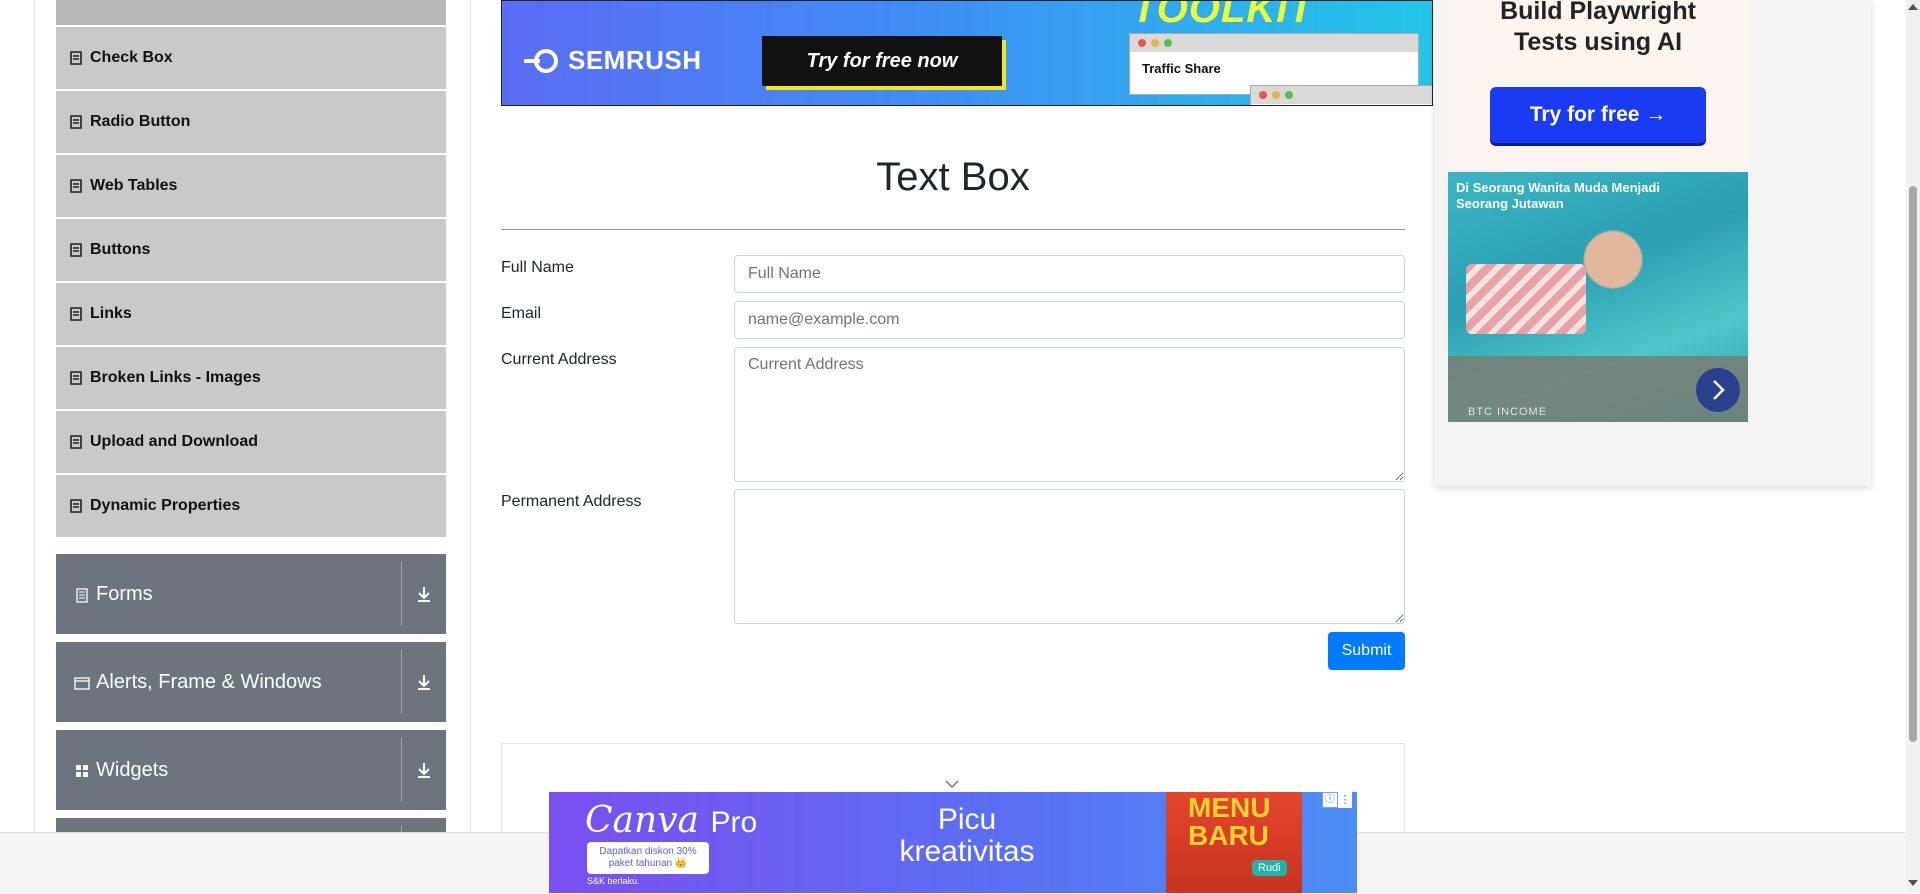 Image resolution: width=1920 pixels, height=894 pixels. I want to click on try-for-free-button: Try for free →, so click(1598, 115).